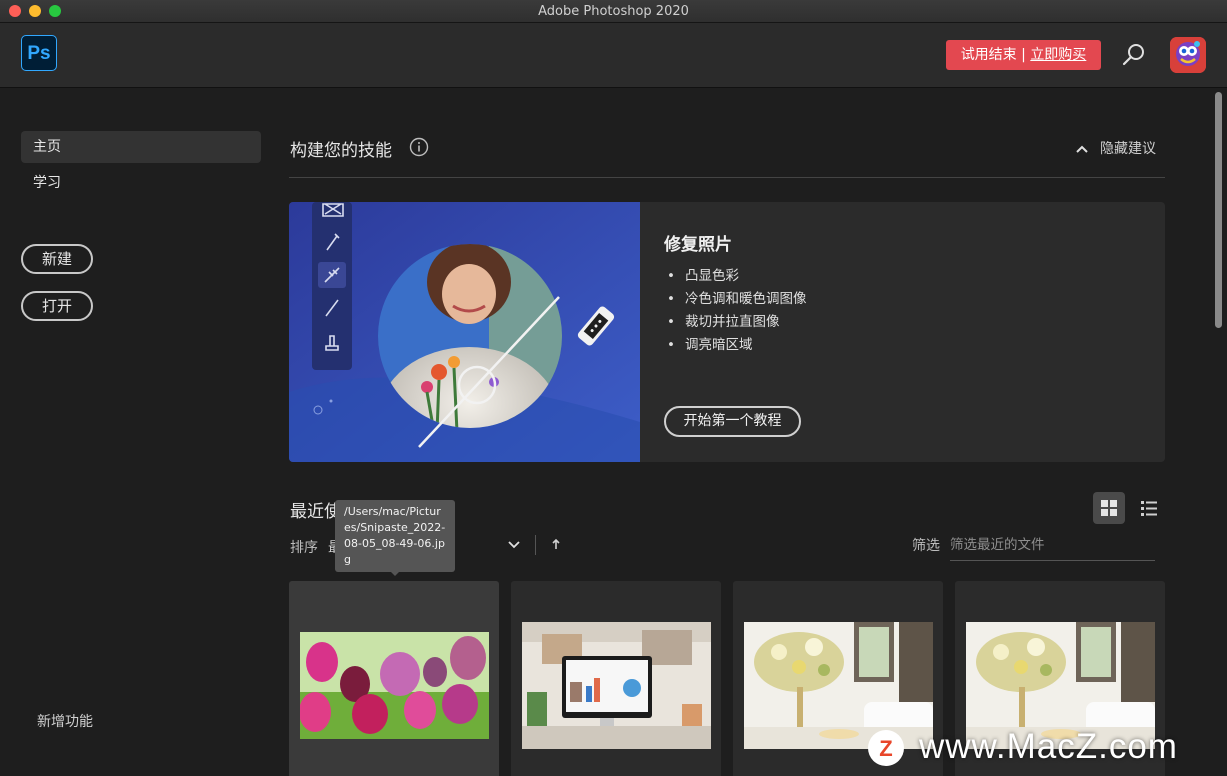  I want to click on filter-input, so click(1052, 545).